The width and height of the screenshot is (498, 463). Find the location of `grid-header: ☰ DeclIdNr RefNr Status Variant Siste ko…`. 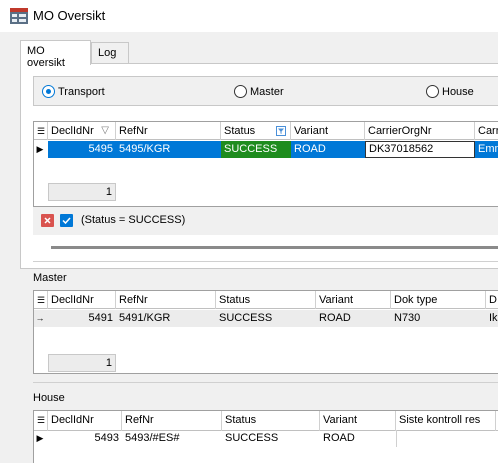

grid-header: ☰ DeclIdNr RefNr Status Variant Siste ko… is located at coordinates (266, 421).